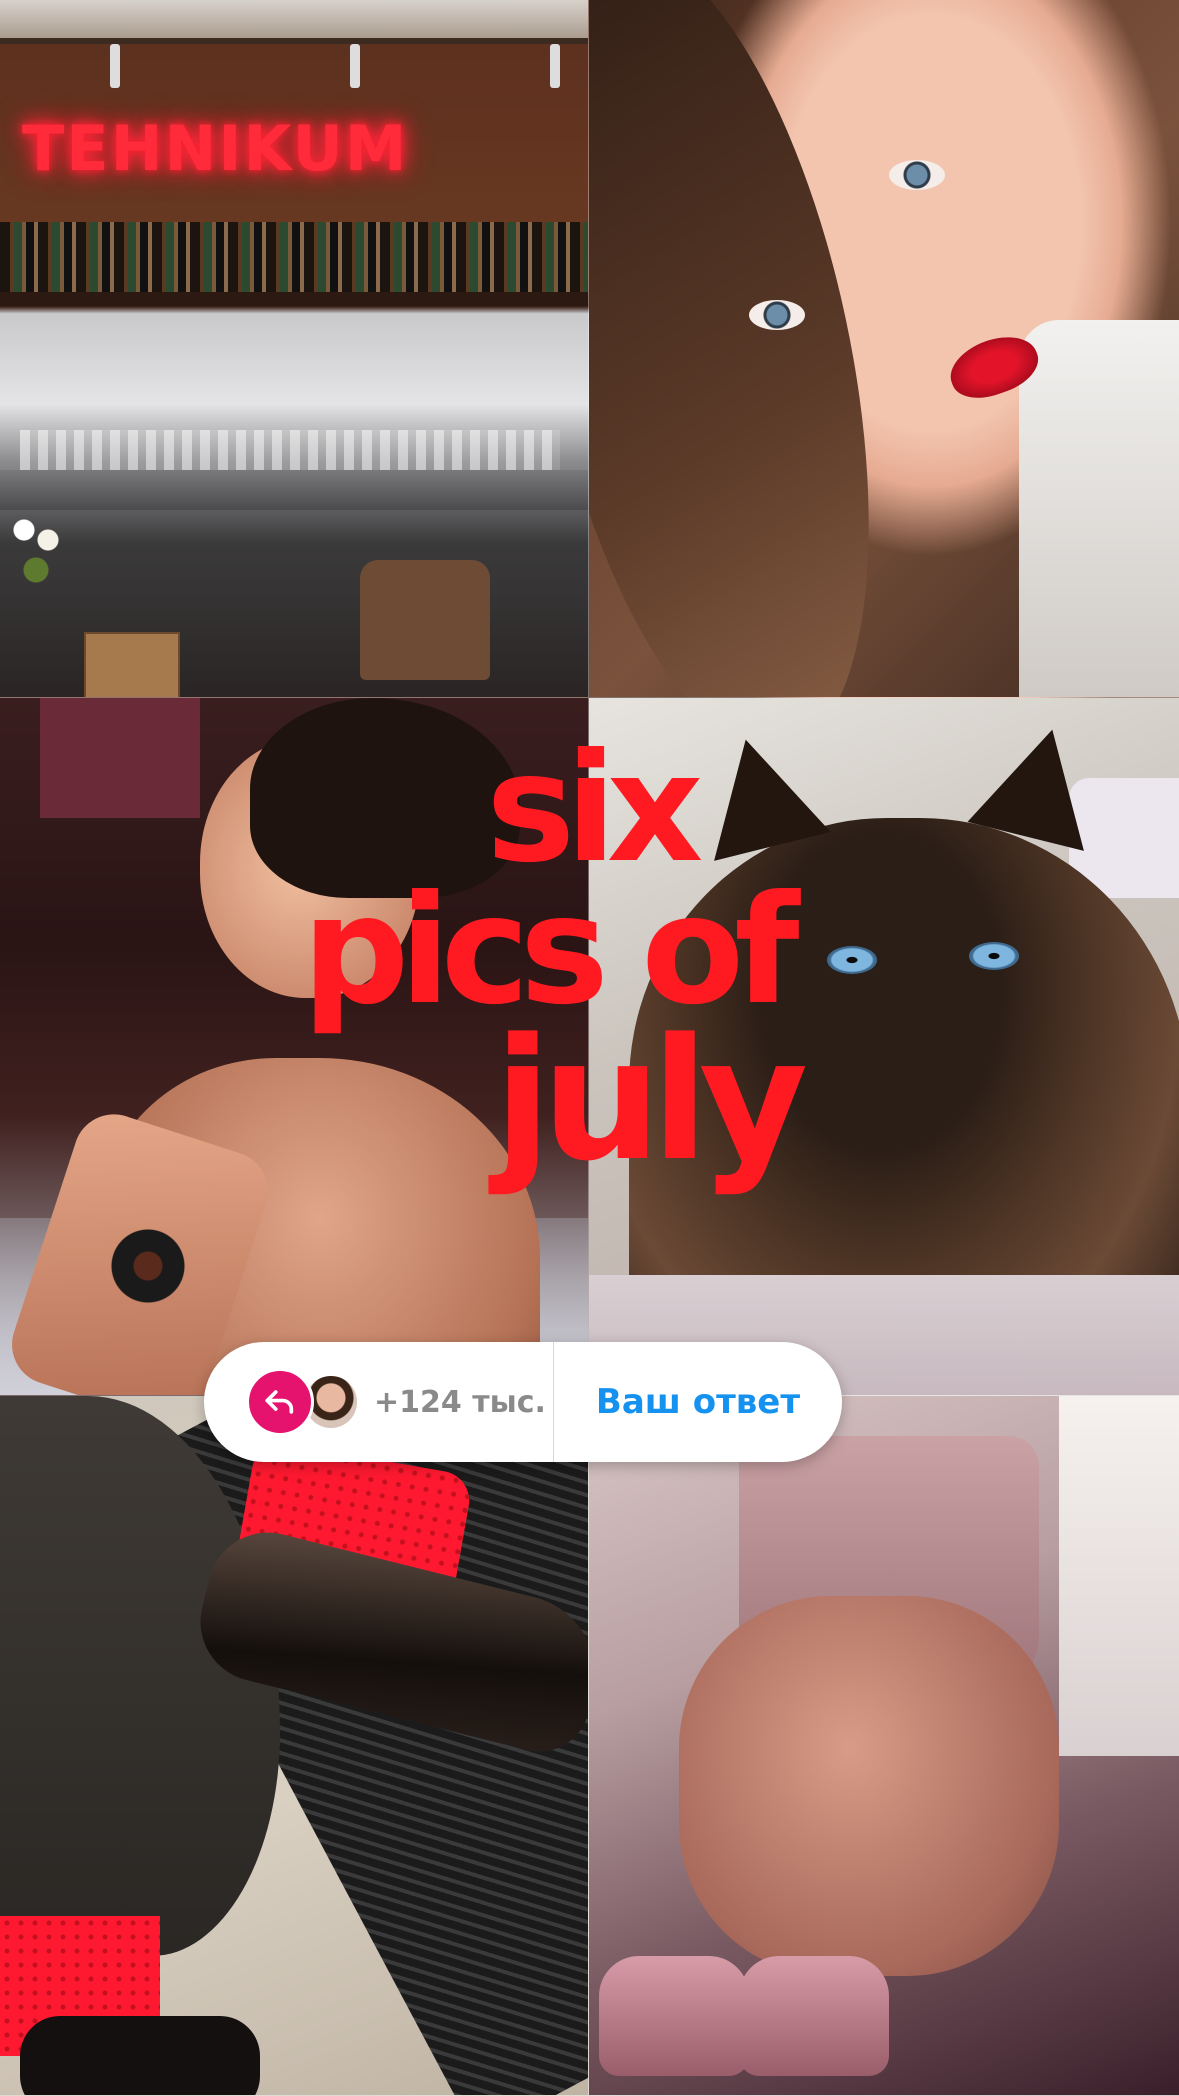  What do you see at coordinates (140, 2055) in the screenshot?
I see `loafer` at bounding box center [140, 2055].